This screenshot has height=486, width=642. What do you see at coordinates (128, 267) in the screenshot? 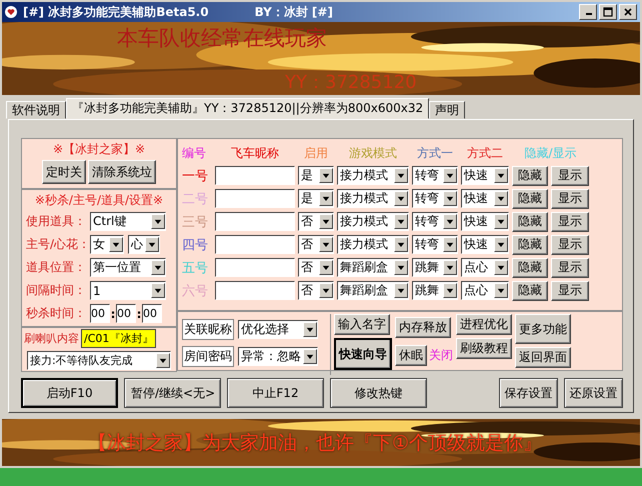
I see `position-dropdown: 第一位置` at bounding box center [128, 267].